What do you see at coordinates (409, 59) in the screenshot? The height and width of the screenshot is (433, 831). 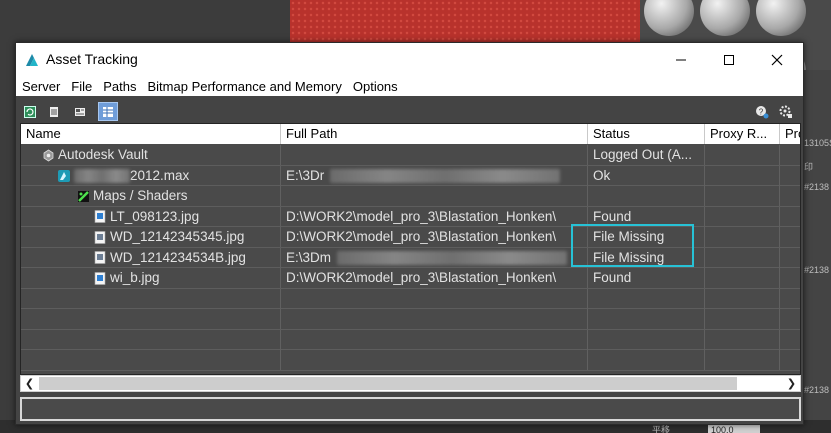 I see `title-bar: Asset Tracking` at bounding box center [409, 59].